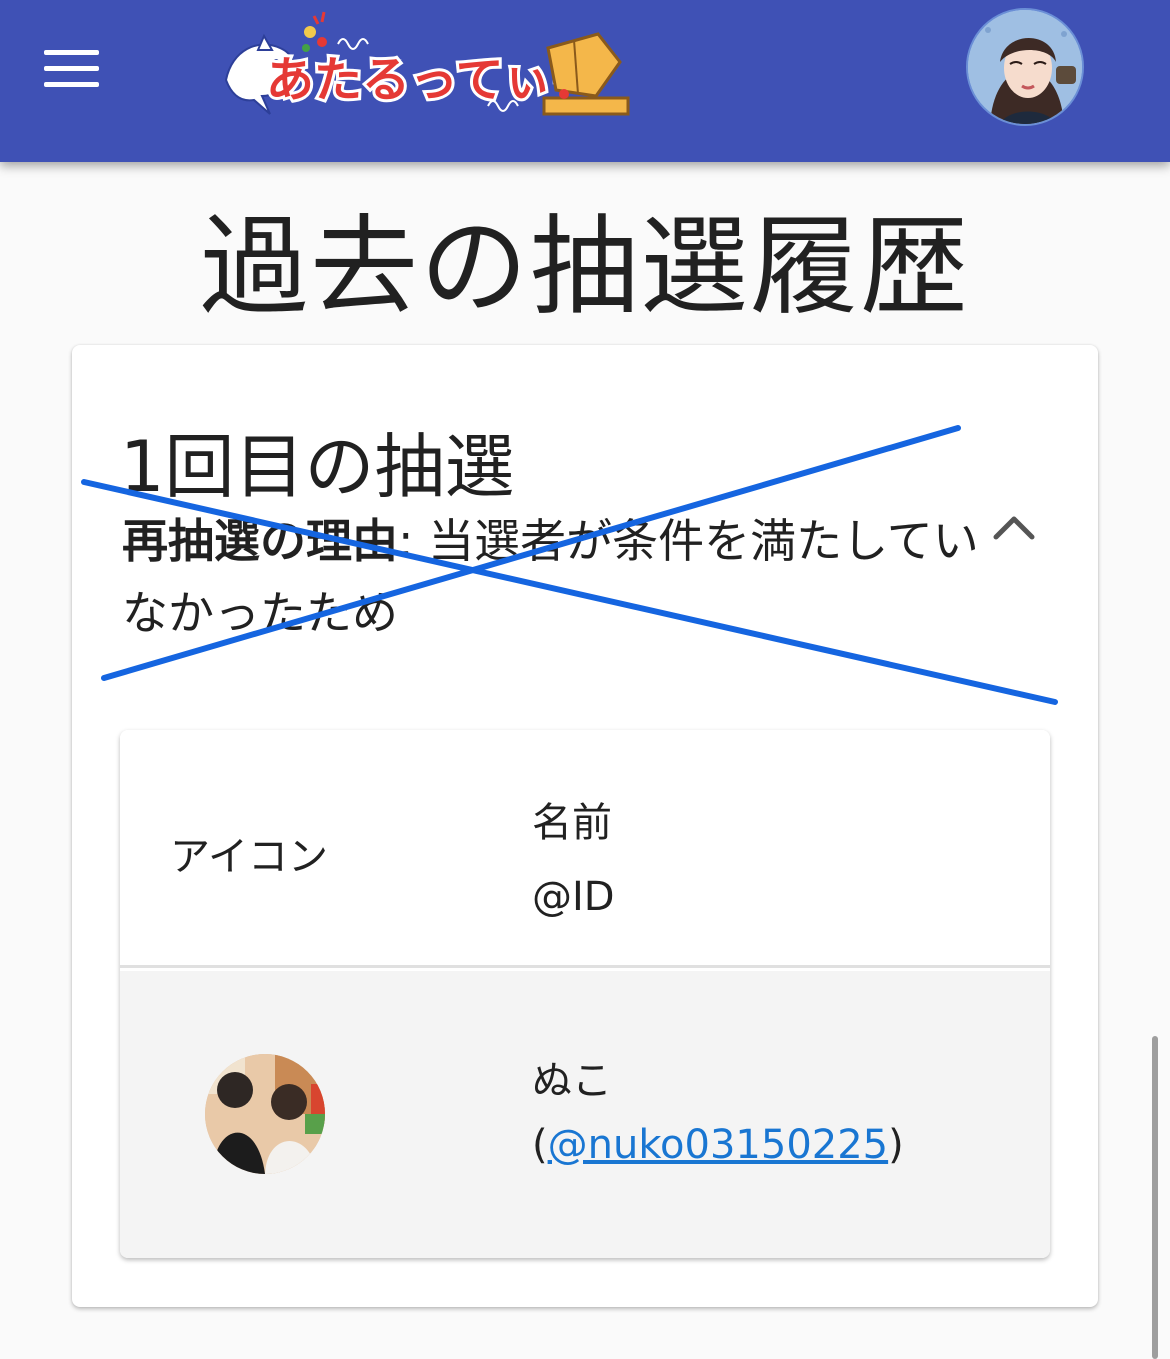 The image size is (1170, 1359). I want to click on handle-open-paren: (, so click(540, 1145).